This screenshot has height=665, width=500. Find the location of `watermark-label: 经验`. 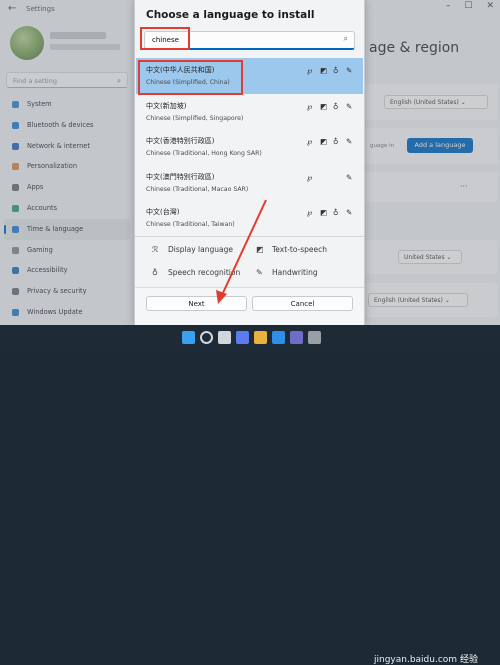

watermark-label: 经验 is located at coordinates (468, 660).